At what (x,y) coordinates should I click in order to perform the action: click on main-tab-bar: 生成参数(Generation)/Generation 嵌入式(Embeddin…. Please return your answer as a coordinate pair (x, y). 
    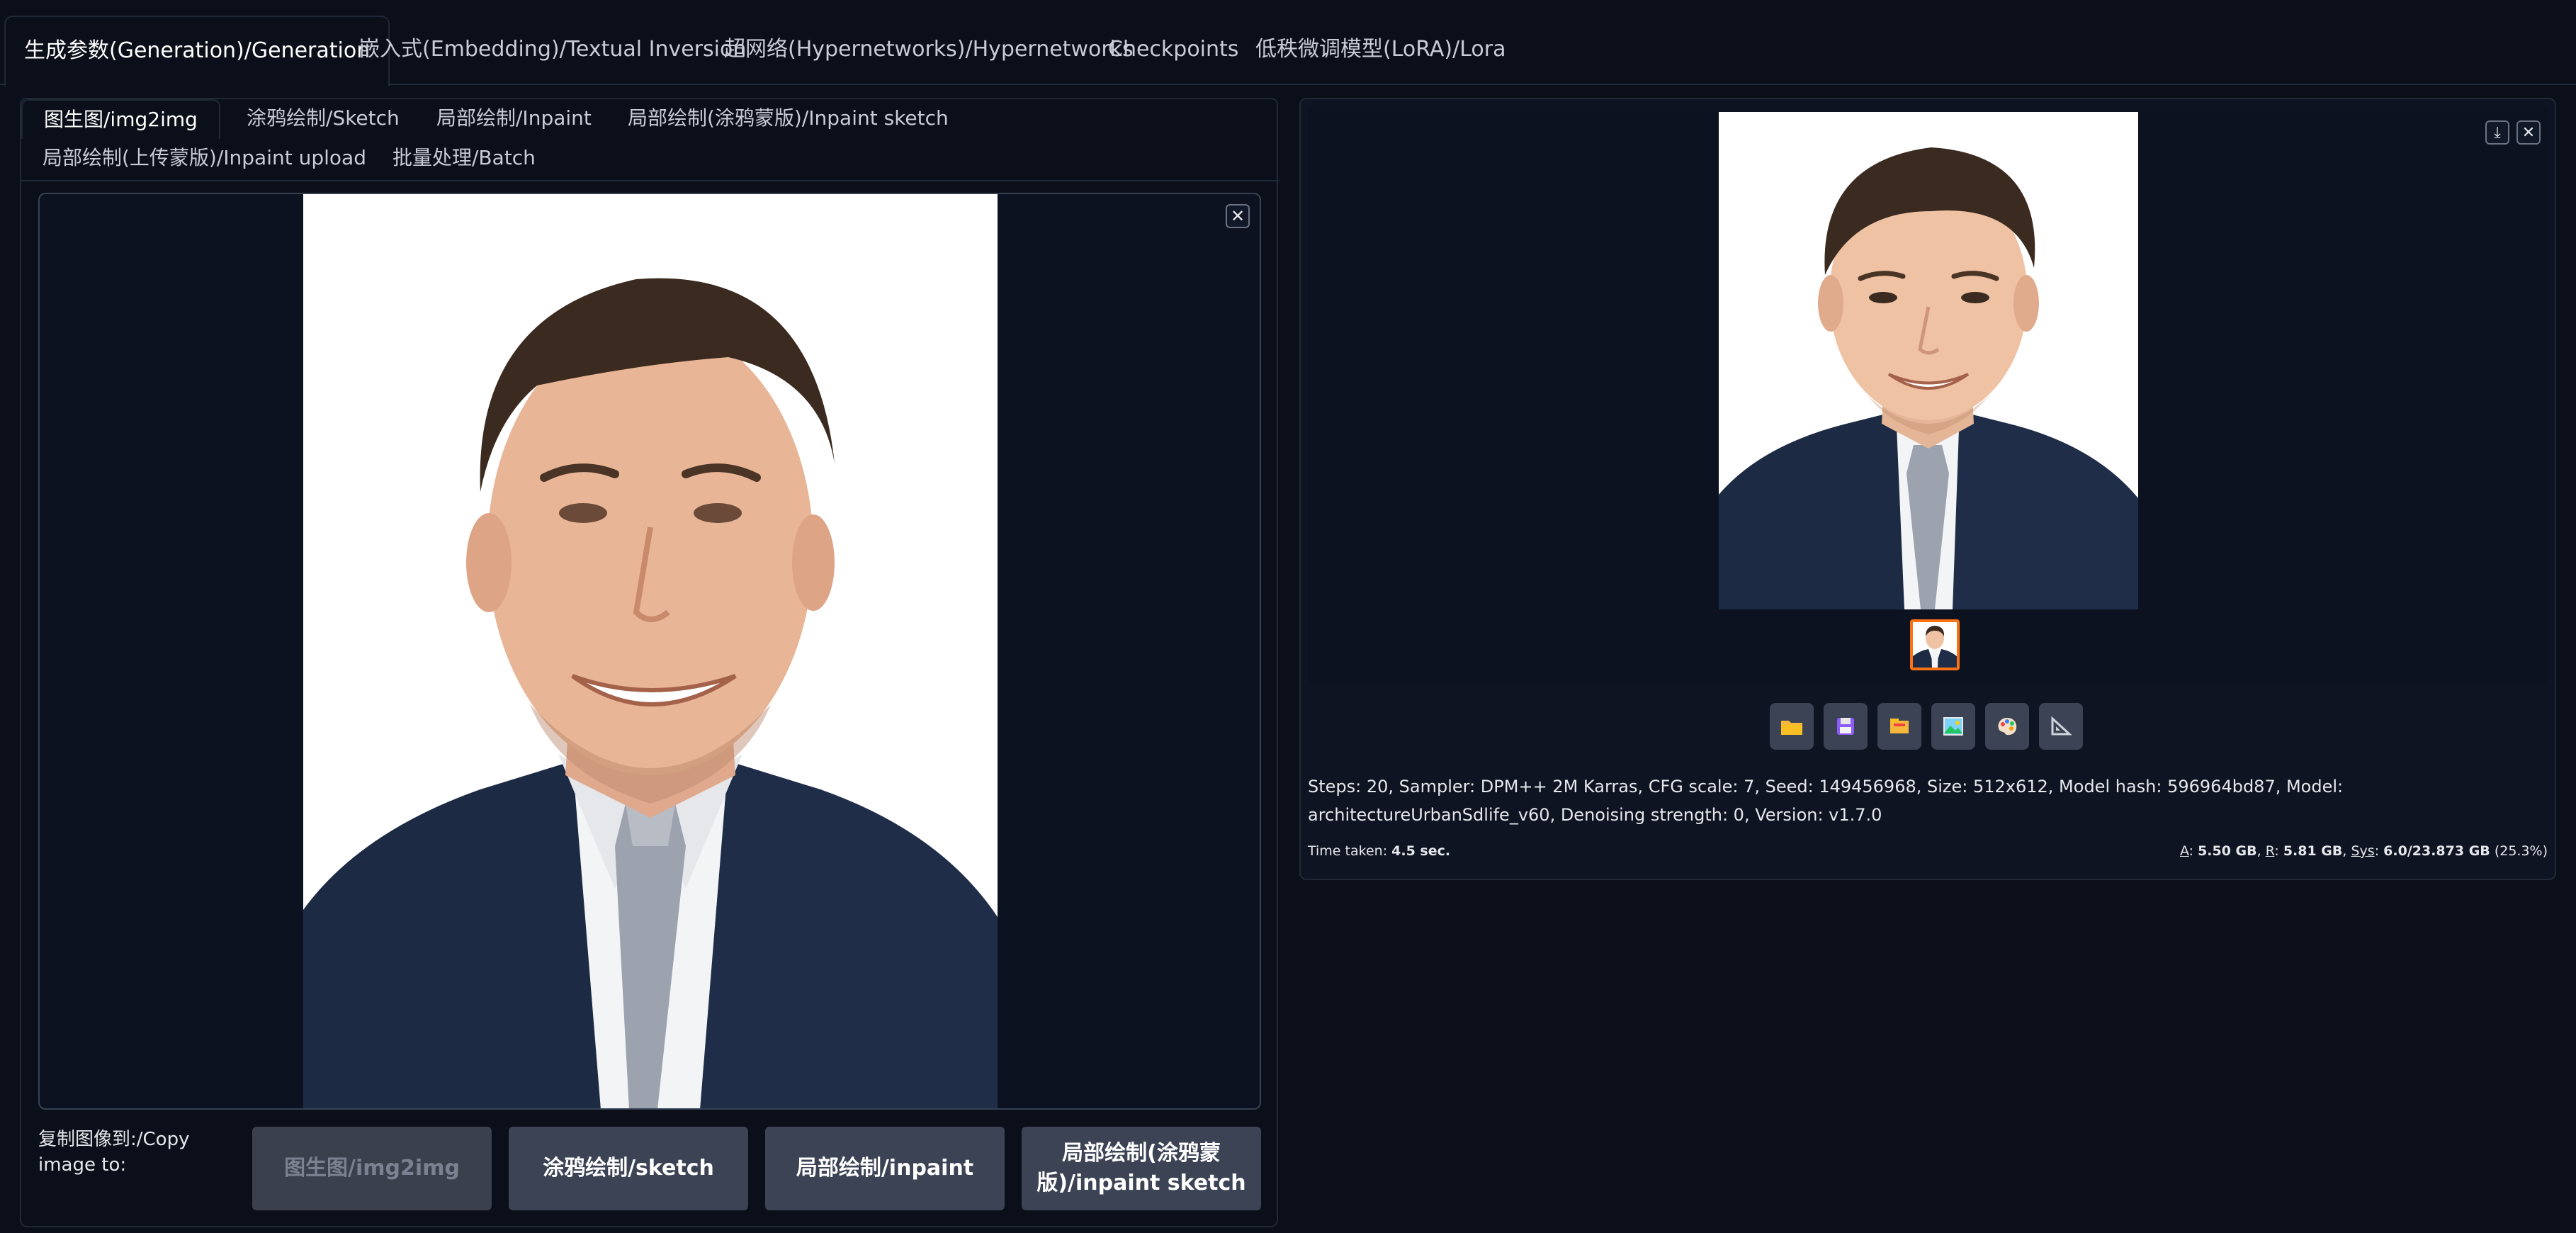
    Looking at the image, I should click on (1288, 43).